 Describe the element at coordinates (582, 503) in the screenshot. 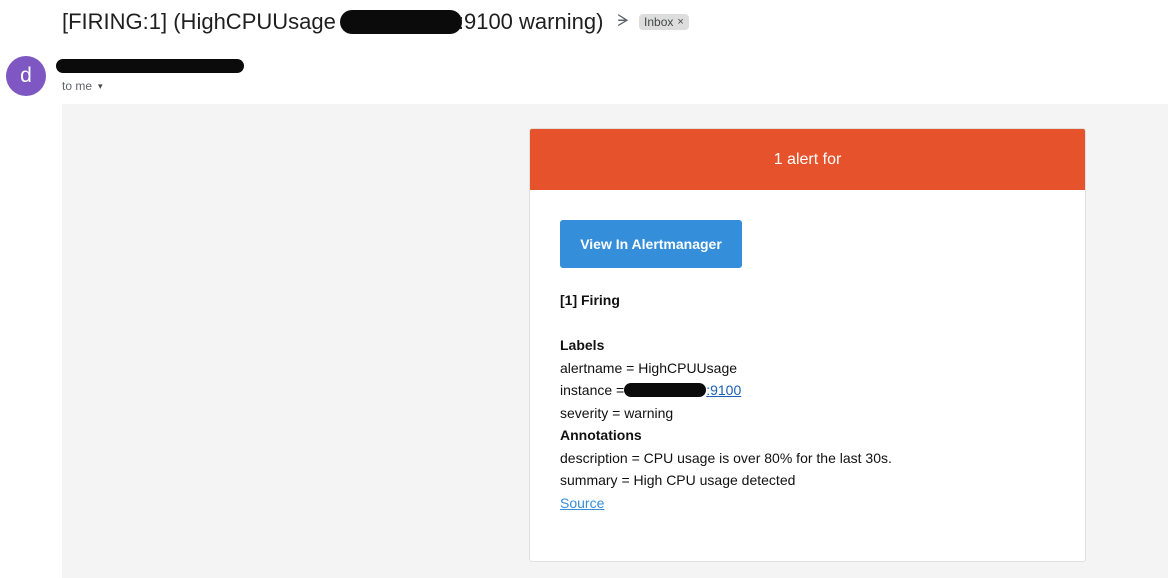

I see `source-link: Source` at that location.